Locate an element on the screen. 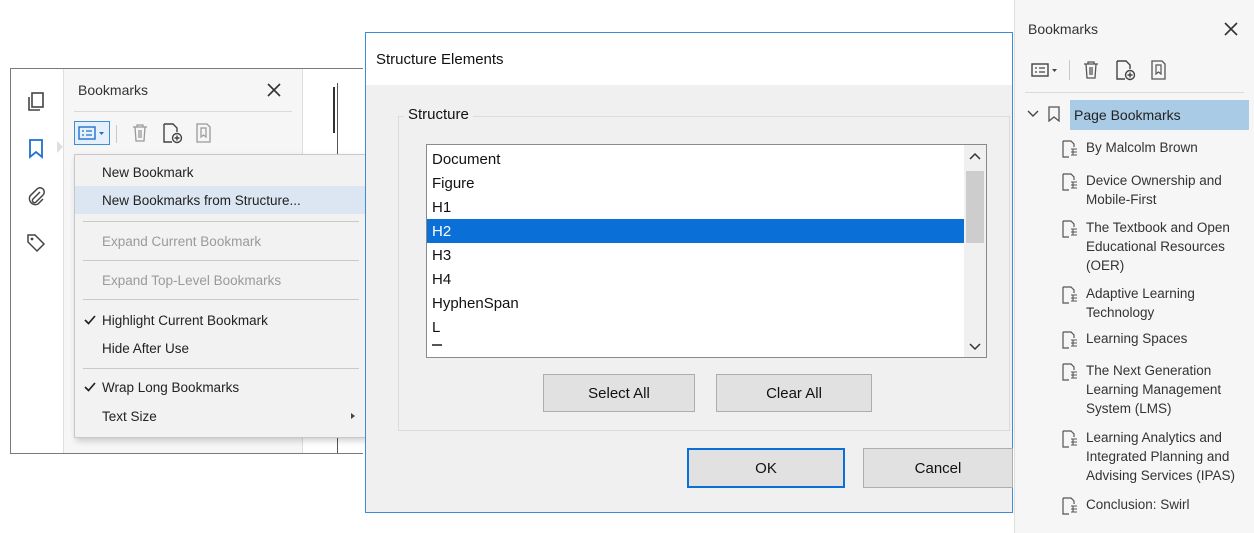 This screenshot has height=533, width=1254. list-item: Figure is located at coordinates (695, 183).